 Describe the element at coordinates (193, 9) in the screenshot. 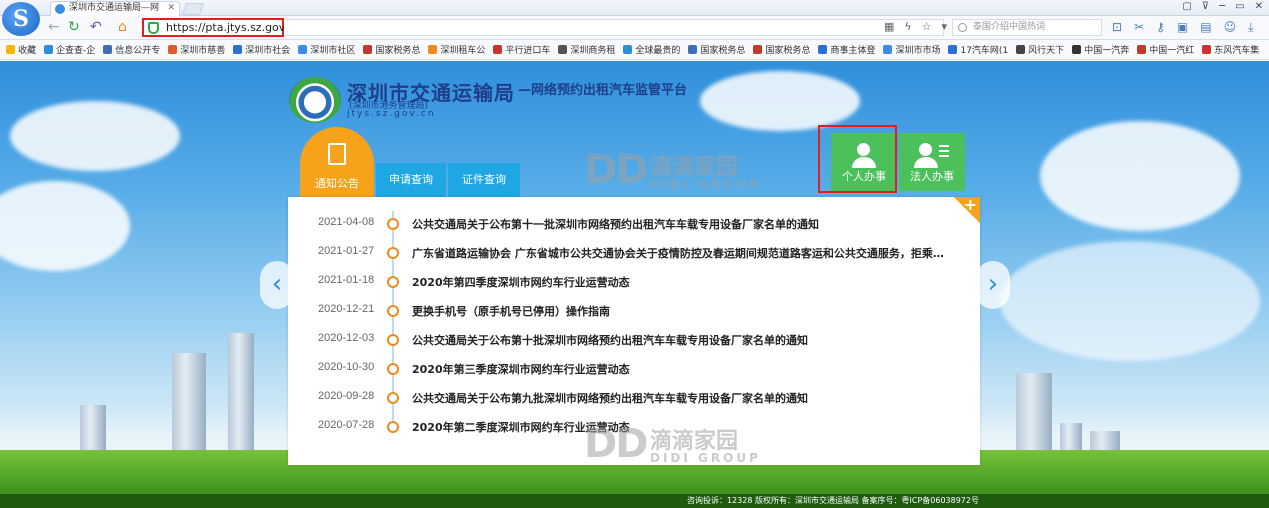

I see `new-tab-button` at that location.